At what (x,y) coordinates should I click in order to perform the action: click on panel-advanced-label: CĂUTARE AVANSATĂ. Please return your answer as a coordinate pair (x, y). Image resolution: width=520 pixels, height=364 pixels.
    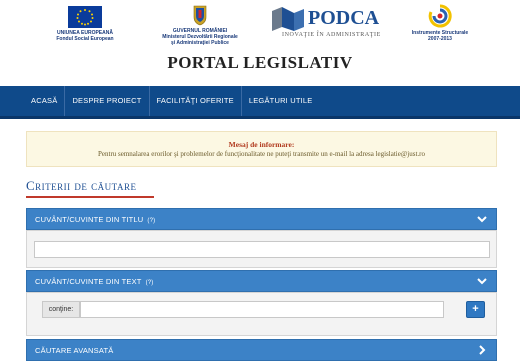
    Looking at the image, I should click on (74, 350).